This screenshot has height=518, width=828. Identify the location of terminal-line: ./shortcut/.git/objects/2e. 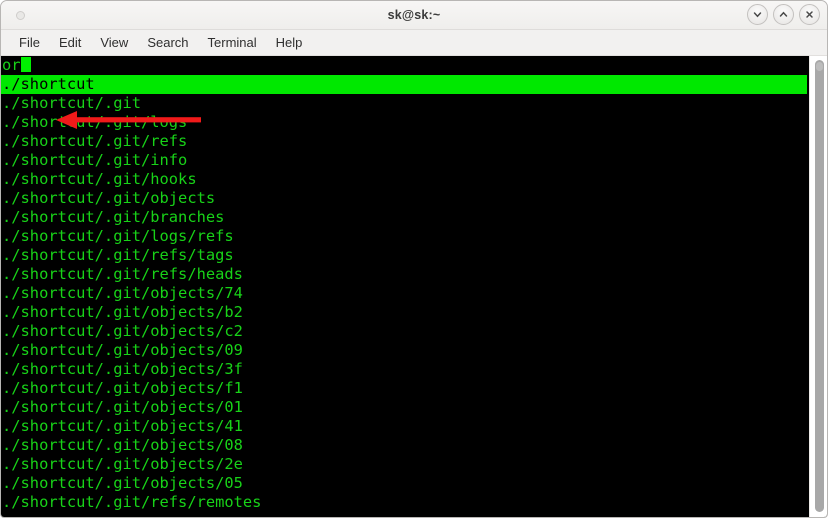
(406, 464).